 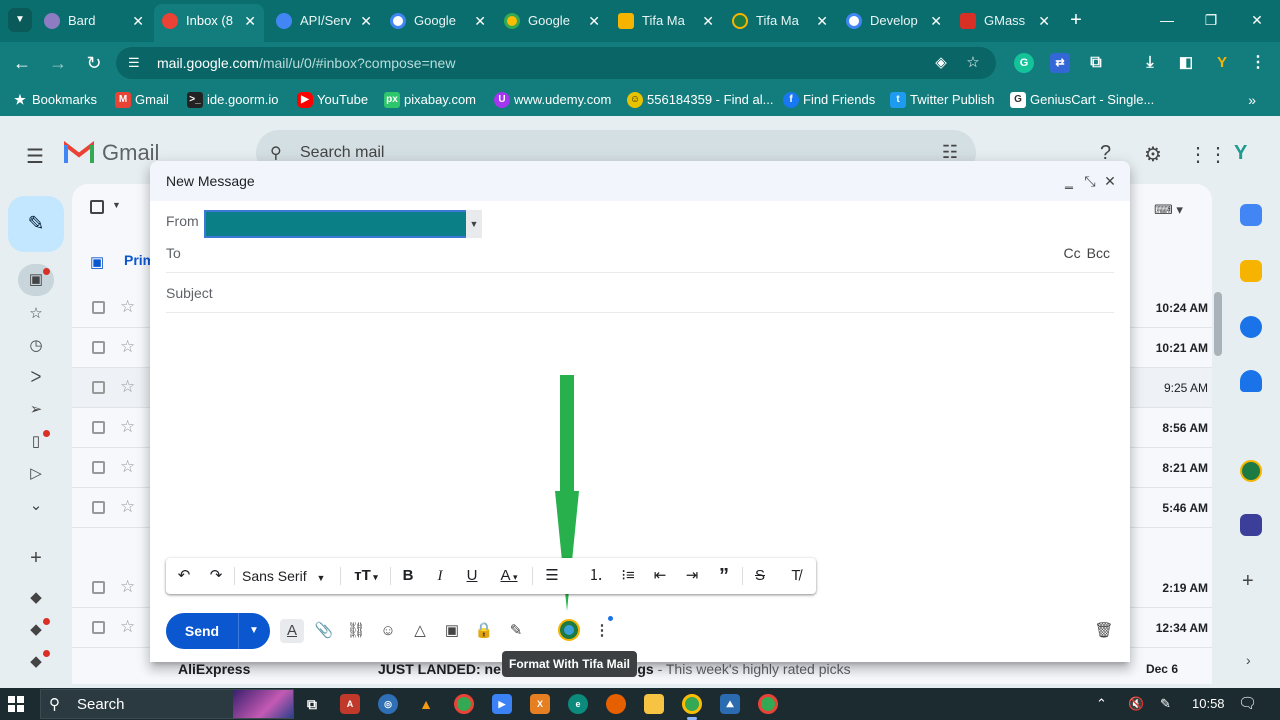 What do you see at coordinates (552, 100) in the screenshot?
I see `bookmark-udemy: Uwww.udemy.com` at bounding box center [552, 100].